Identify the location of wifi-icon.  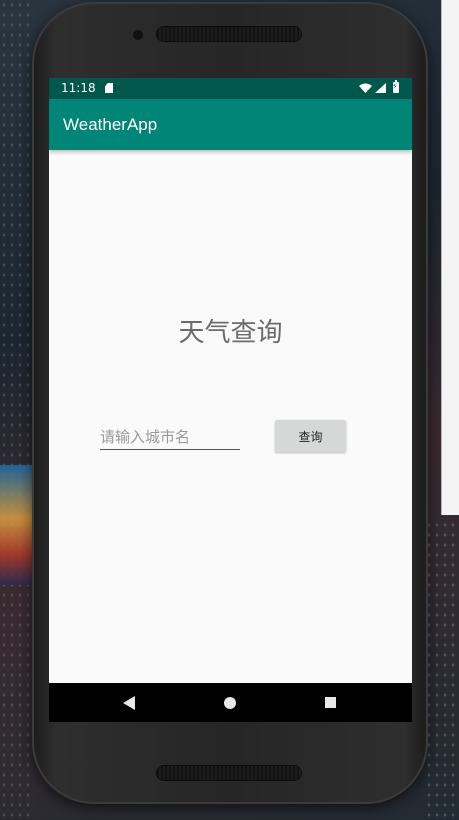
(365, 88).